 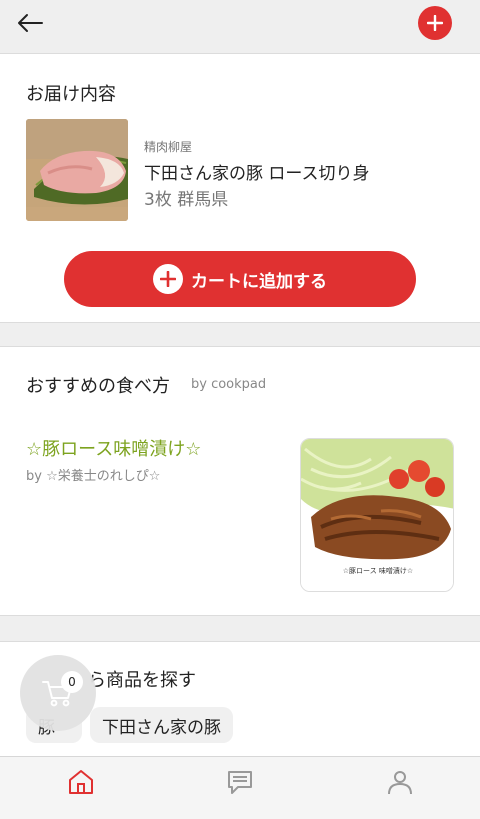 I want to click on section-title: おすすめの食べ方, so click(x=98, y=386).